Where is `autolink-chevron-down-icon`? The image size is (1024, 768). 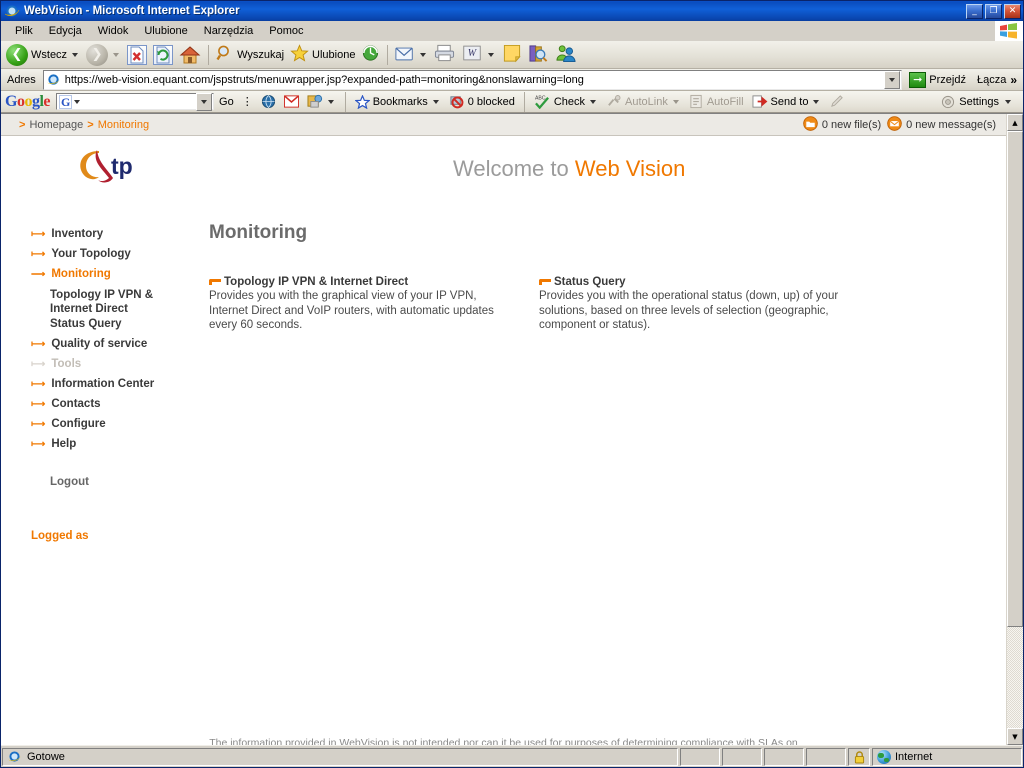
autolink-chevron-down-icon is located at coordinates (675, 101).